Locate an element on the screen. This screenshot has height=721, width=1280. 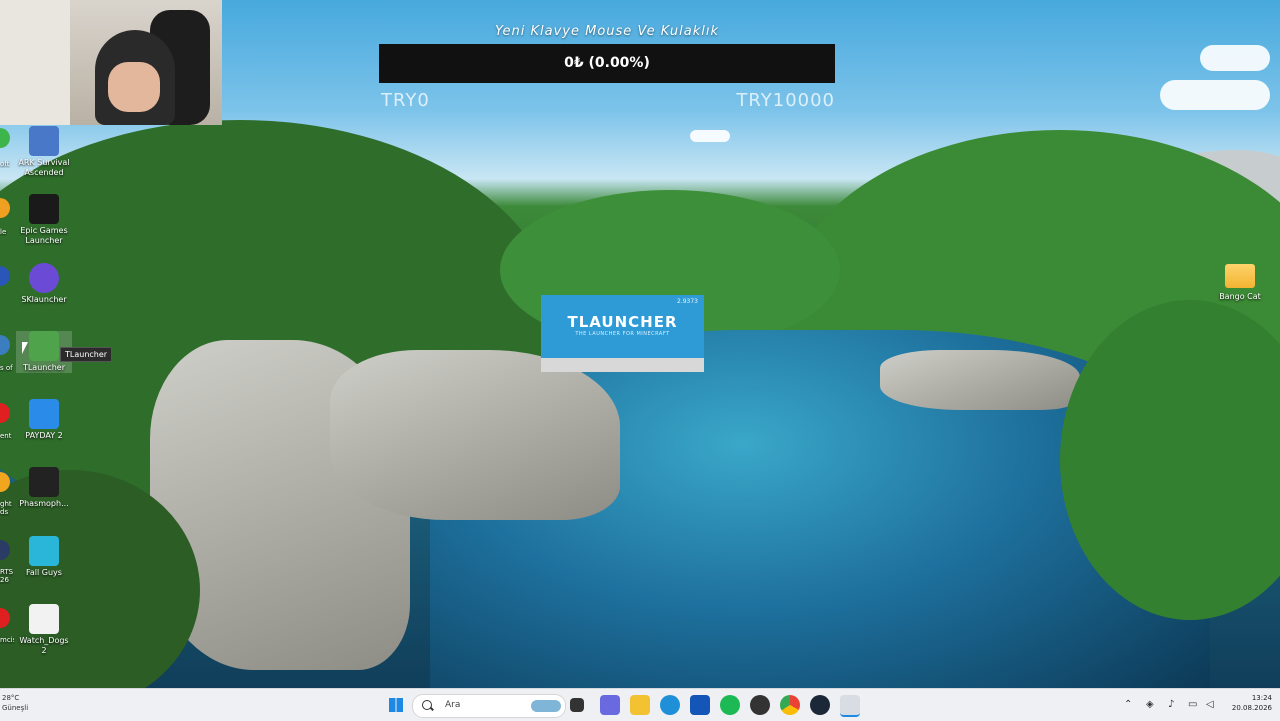
mouse-cursor-icon is located at coordinates (28, 348).